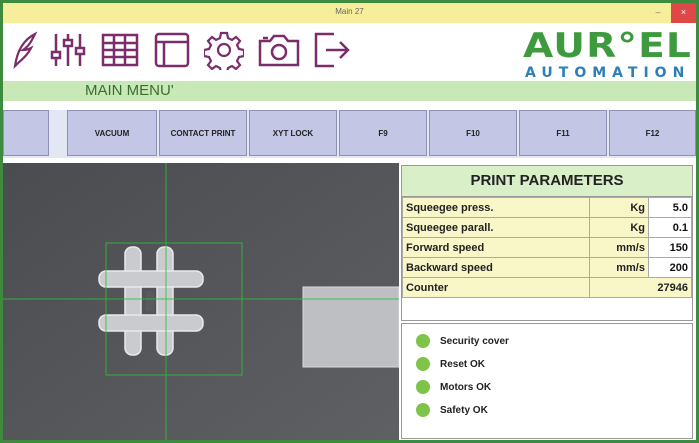 The width and height of the screenshot is (699, 443). I want to click on menu-title: MAIN MENU', so click(129, 90).